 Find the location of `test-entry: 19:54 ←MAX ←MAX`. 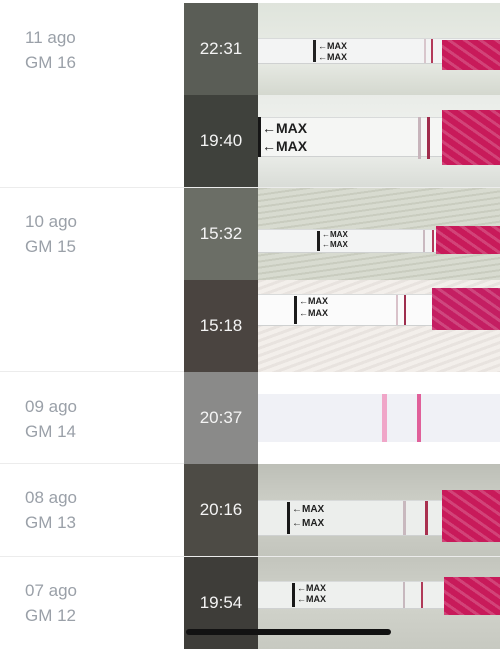

test-entry: 19:54 ←MAX ←MAX is located at coordinates (342, 603).